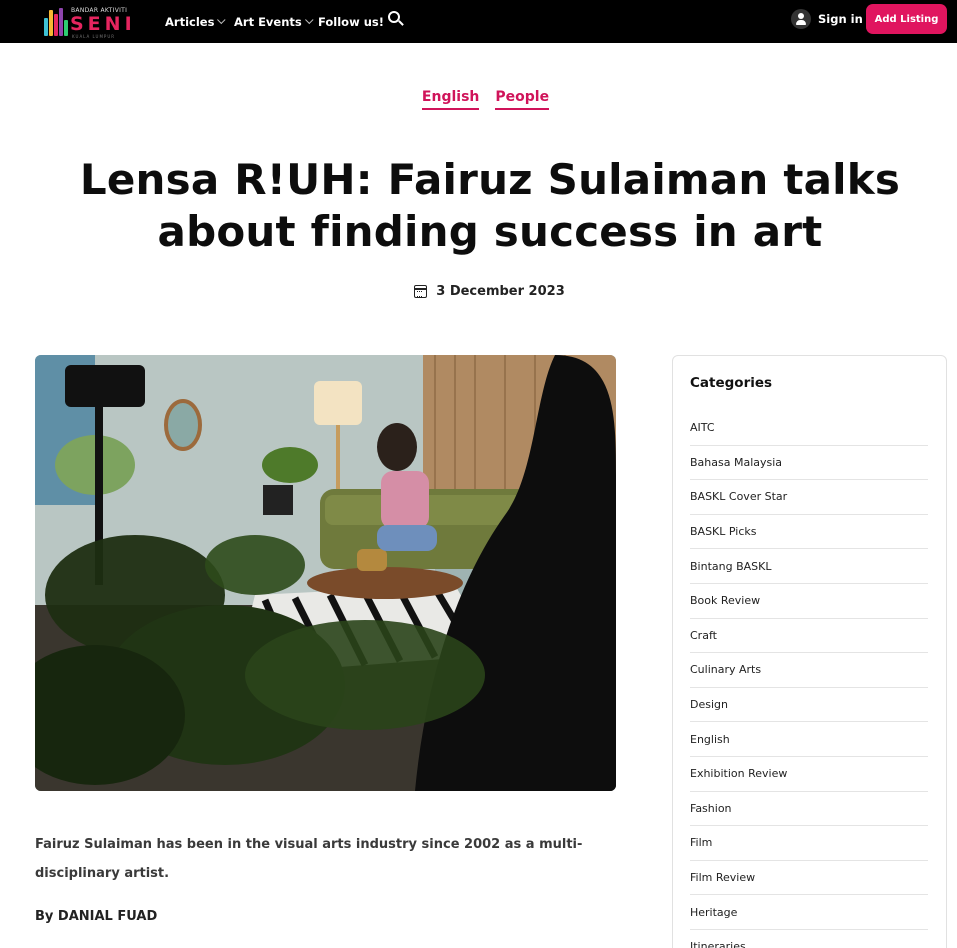  Describe the element at coordinates (840, 19) in the screenshot. I see `sign-in-label: Sign in` at that location.